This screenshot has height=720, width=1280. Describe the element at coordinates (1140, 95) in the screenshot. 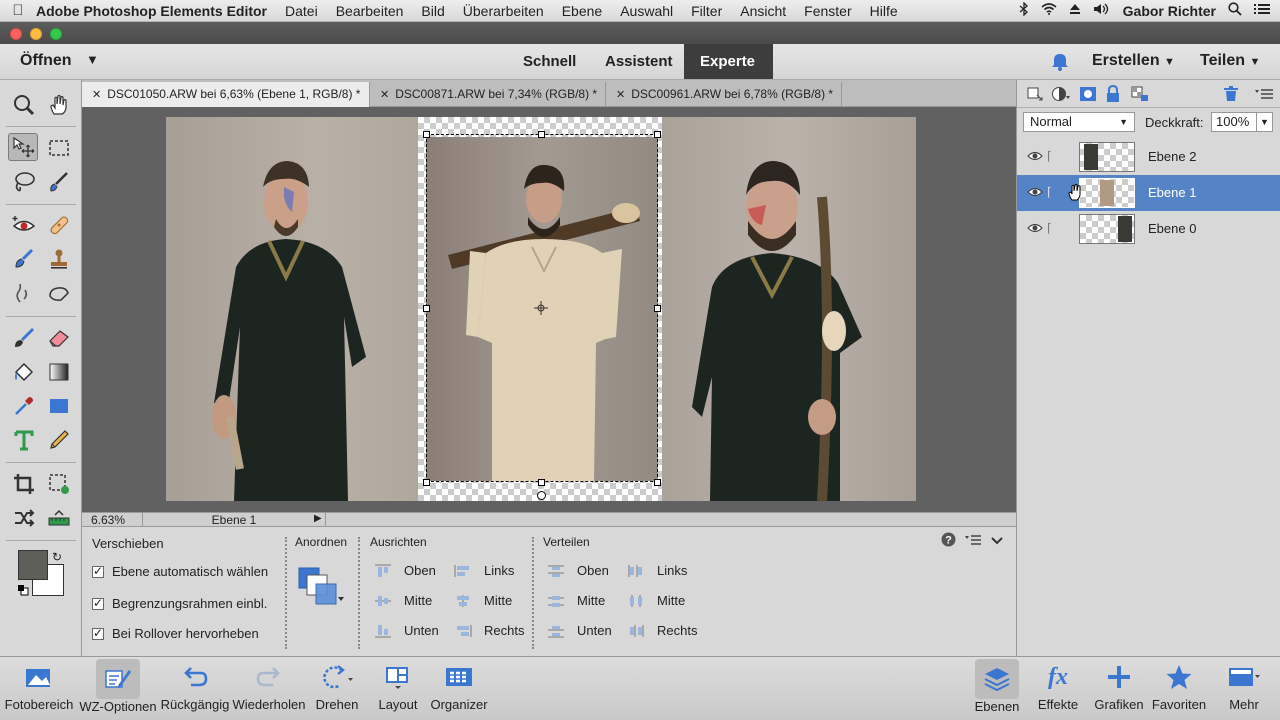

I see `lock-transparency-icon` at that location.